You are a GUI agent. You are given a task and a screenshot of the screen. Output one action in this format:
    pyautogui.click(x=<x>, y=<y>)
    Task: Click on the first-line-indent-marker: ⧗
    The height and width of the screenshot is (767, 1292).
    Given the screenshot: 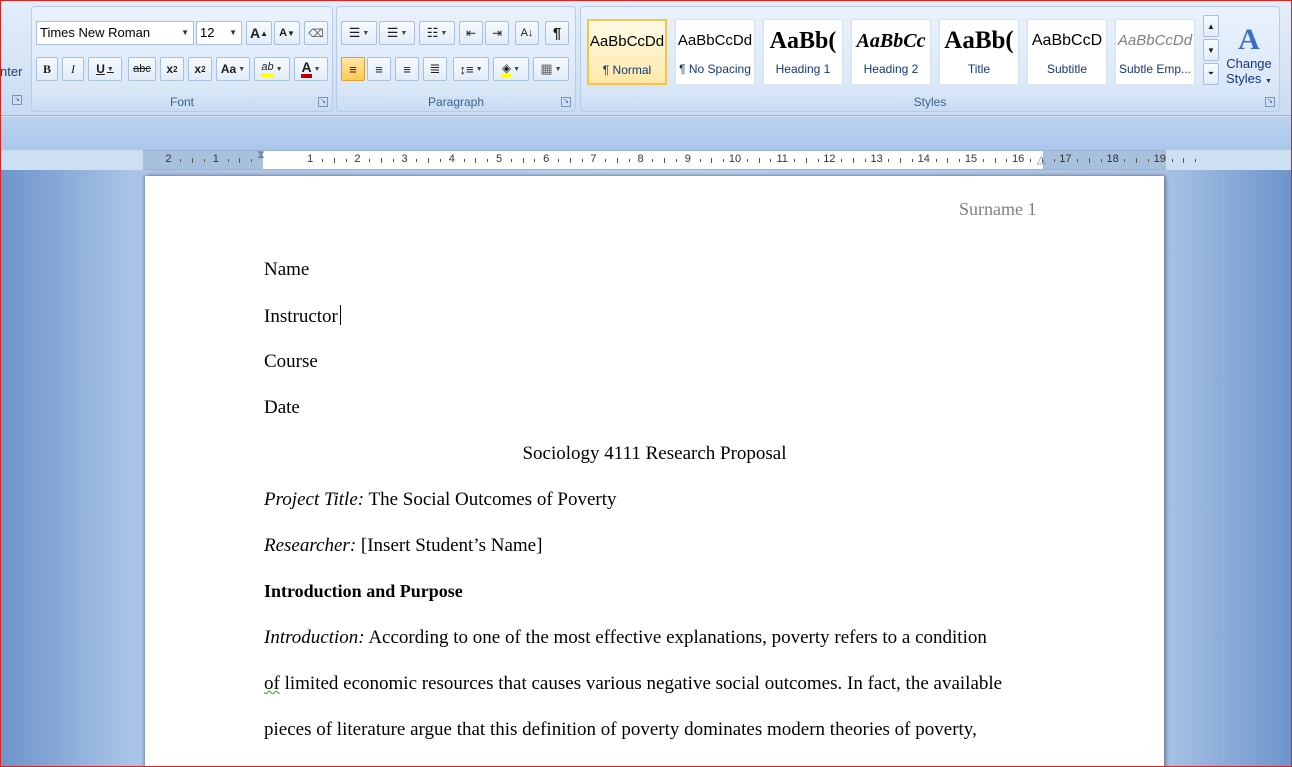 What is the action you would take?
    pyautogui.click(x=263, y=158)
    